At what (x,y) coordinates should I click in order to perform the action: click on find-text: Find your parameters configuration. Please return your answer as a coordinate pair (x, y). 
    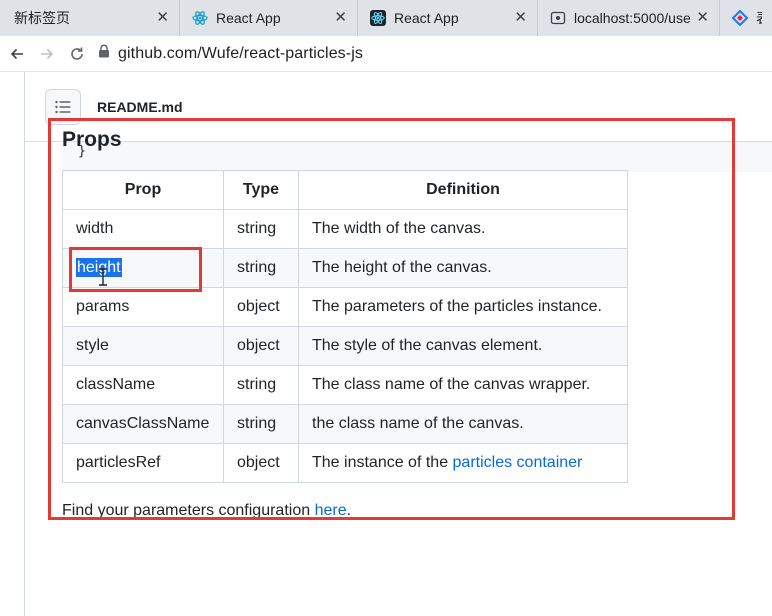
    Looking at the image, I should click on (188, 510).